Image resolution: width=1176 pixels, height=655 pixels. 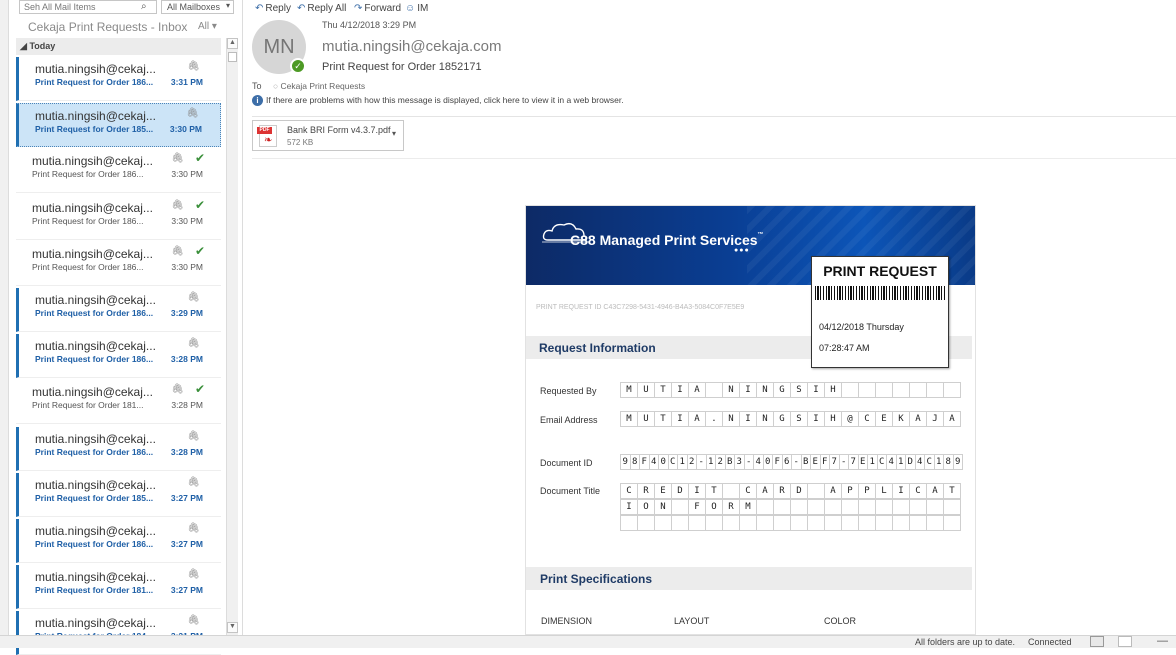 I want to click on char-box: 7, so click(x=835, y=462).